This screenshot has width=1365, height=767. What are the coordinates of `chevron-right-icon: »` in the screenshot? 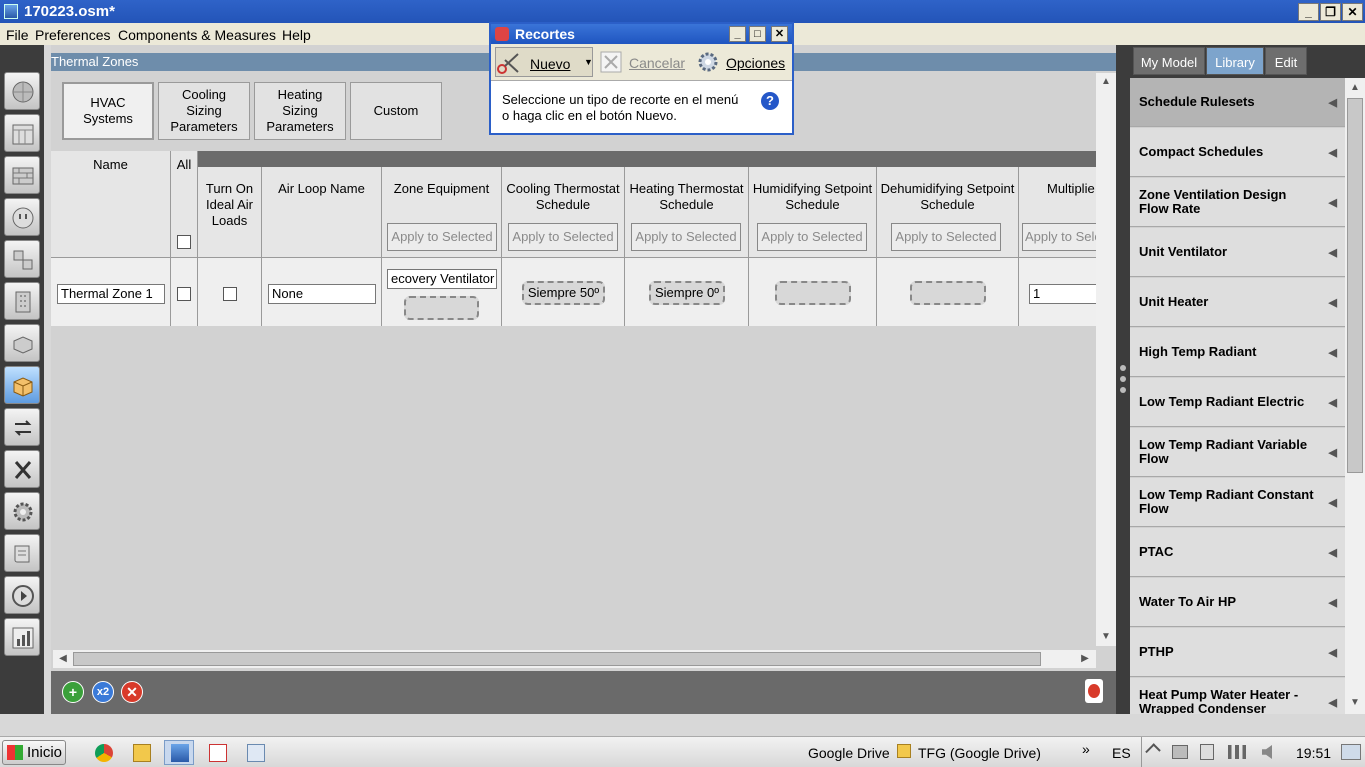 It's located at (1086, 749).